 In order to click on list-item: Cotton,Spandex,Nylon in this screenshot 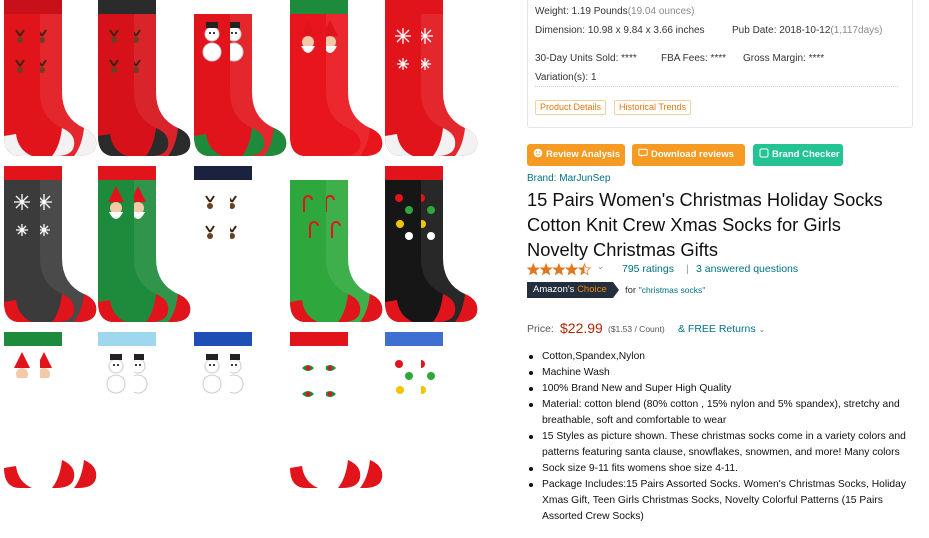, I will do `click(722, 357)`.